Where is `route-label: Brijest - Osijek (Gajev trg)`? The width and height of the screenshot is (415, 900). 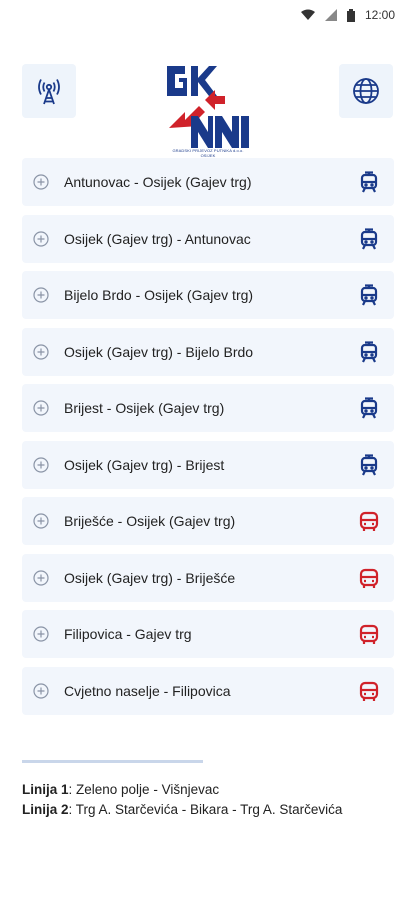 route-label: Brijest - Osijek (Gajev trg) is located at coordinates (144, 408).